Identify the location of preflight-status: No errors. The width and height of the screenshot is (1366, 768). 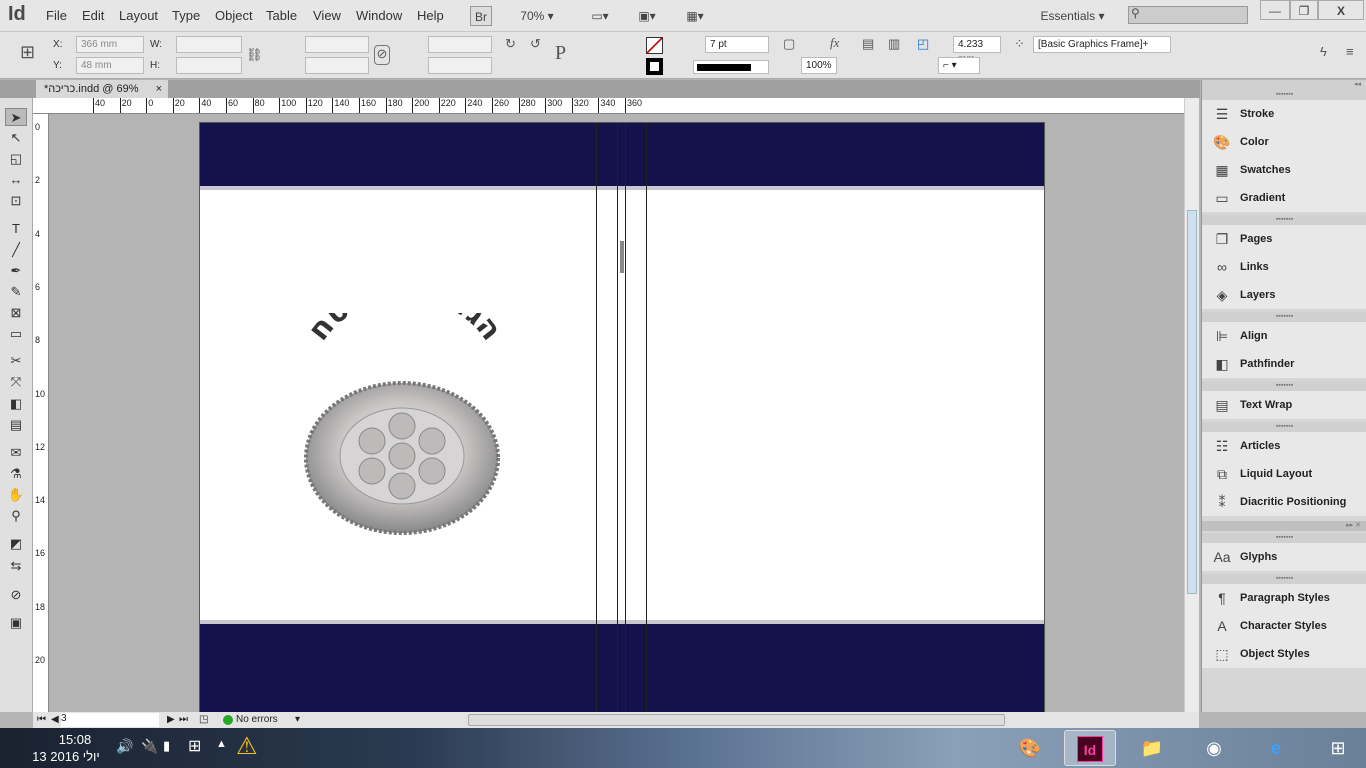
(257, 720).